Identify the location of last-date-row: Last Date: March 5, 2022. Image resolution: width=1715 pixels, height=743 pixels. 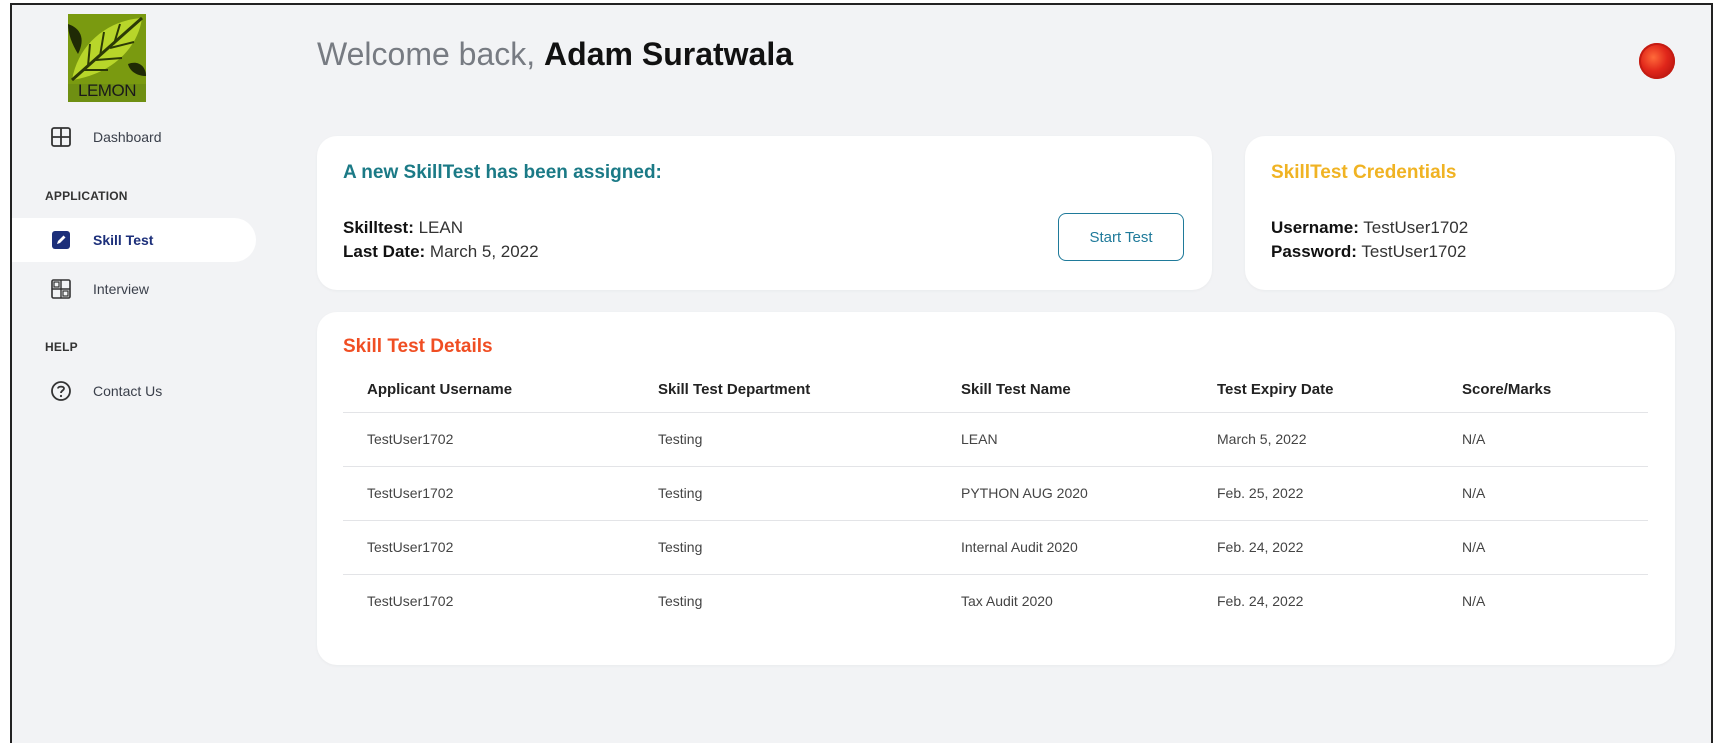
(441, 252).